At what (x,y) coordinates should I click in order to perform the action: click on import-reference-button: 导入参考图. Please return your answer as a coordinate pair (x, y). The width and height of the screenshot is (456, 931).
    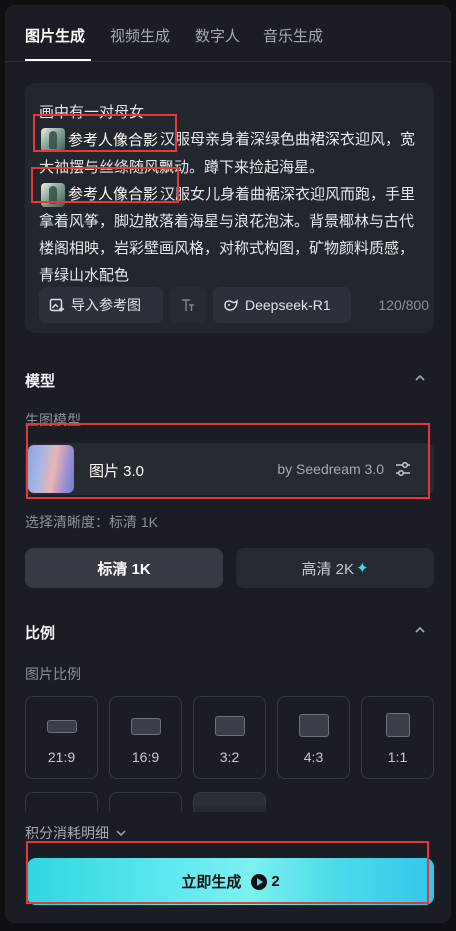
    Looking at the image, I should click on (101, 305).